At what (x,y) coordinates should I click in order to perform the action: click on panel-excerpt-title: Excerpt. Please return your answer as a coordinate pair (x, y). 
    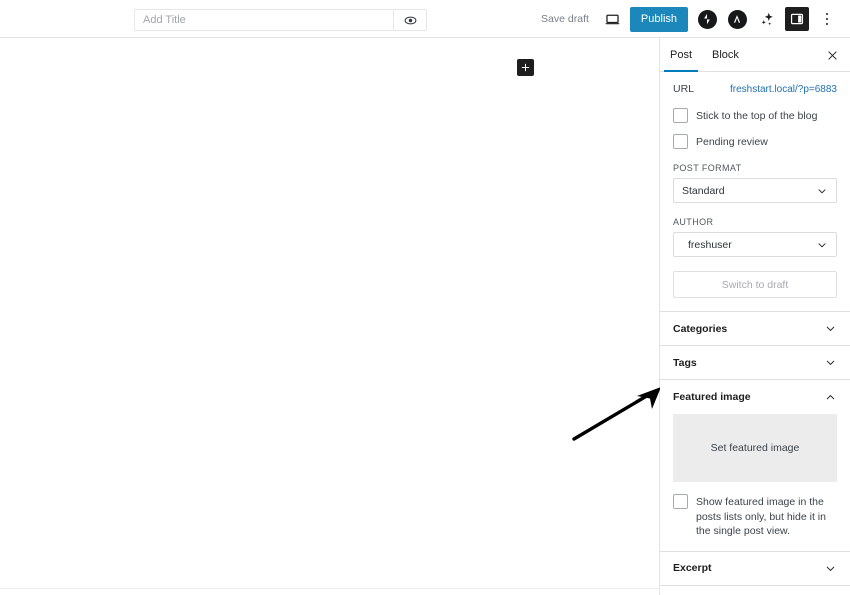
    Looking at the image, I should click on (692, 568).